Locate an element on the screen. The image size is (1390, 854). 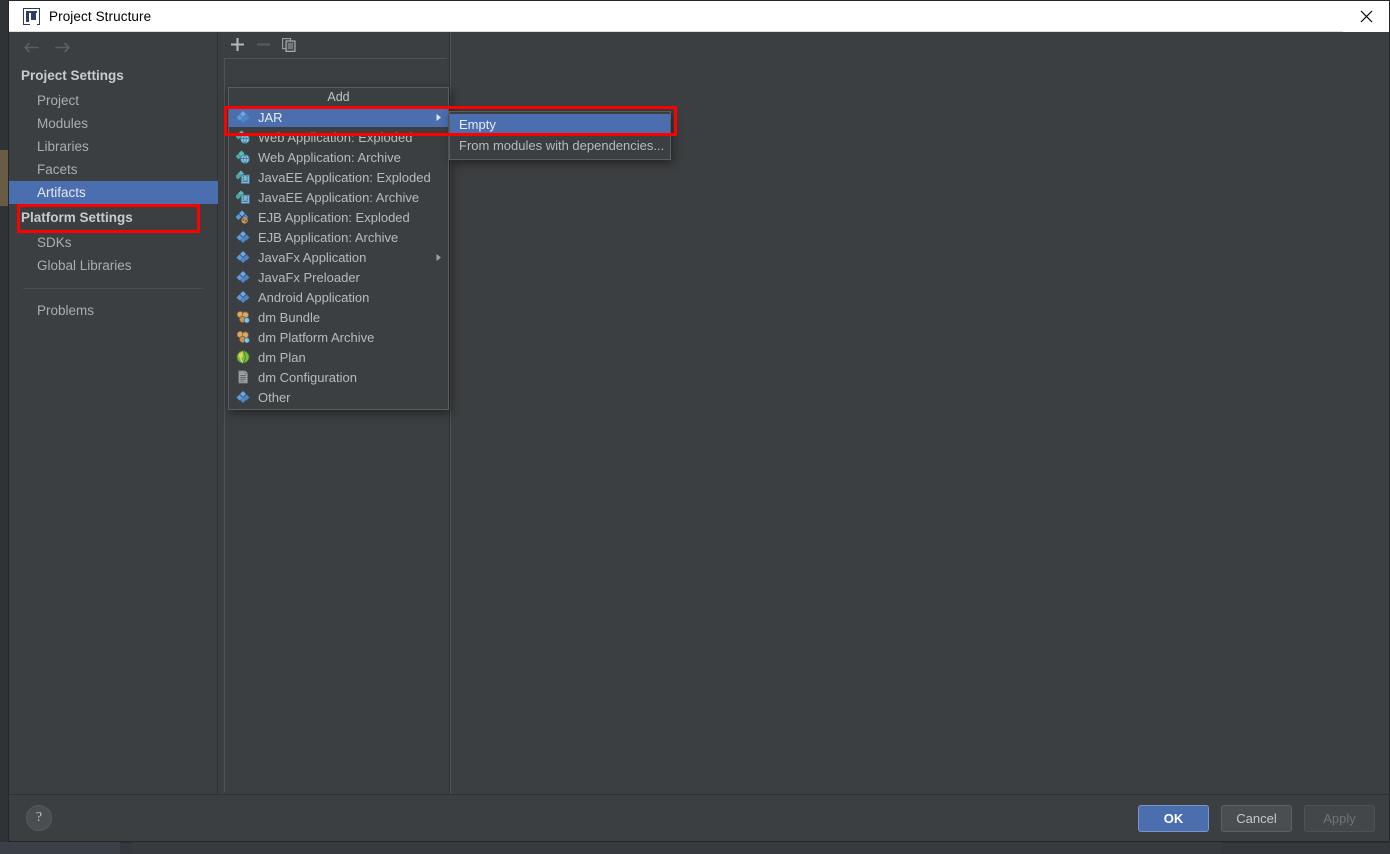
add-popup-title: Add is located at coordinates (338, 97).